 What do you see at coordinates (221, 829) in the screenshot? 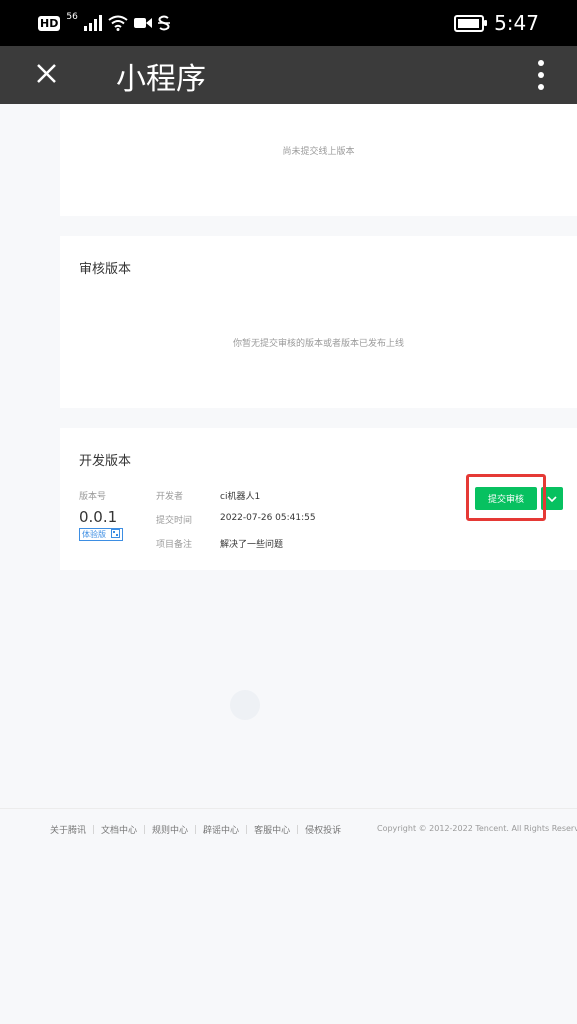
I see `footer-link-rumor: 辟谣中心` at bounding box center [221, 829].